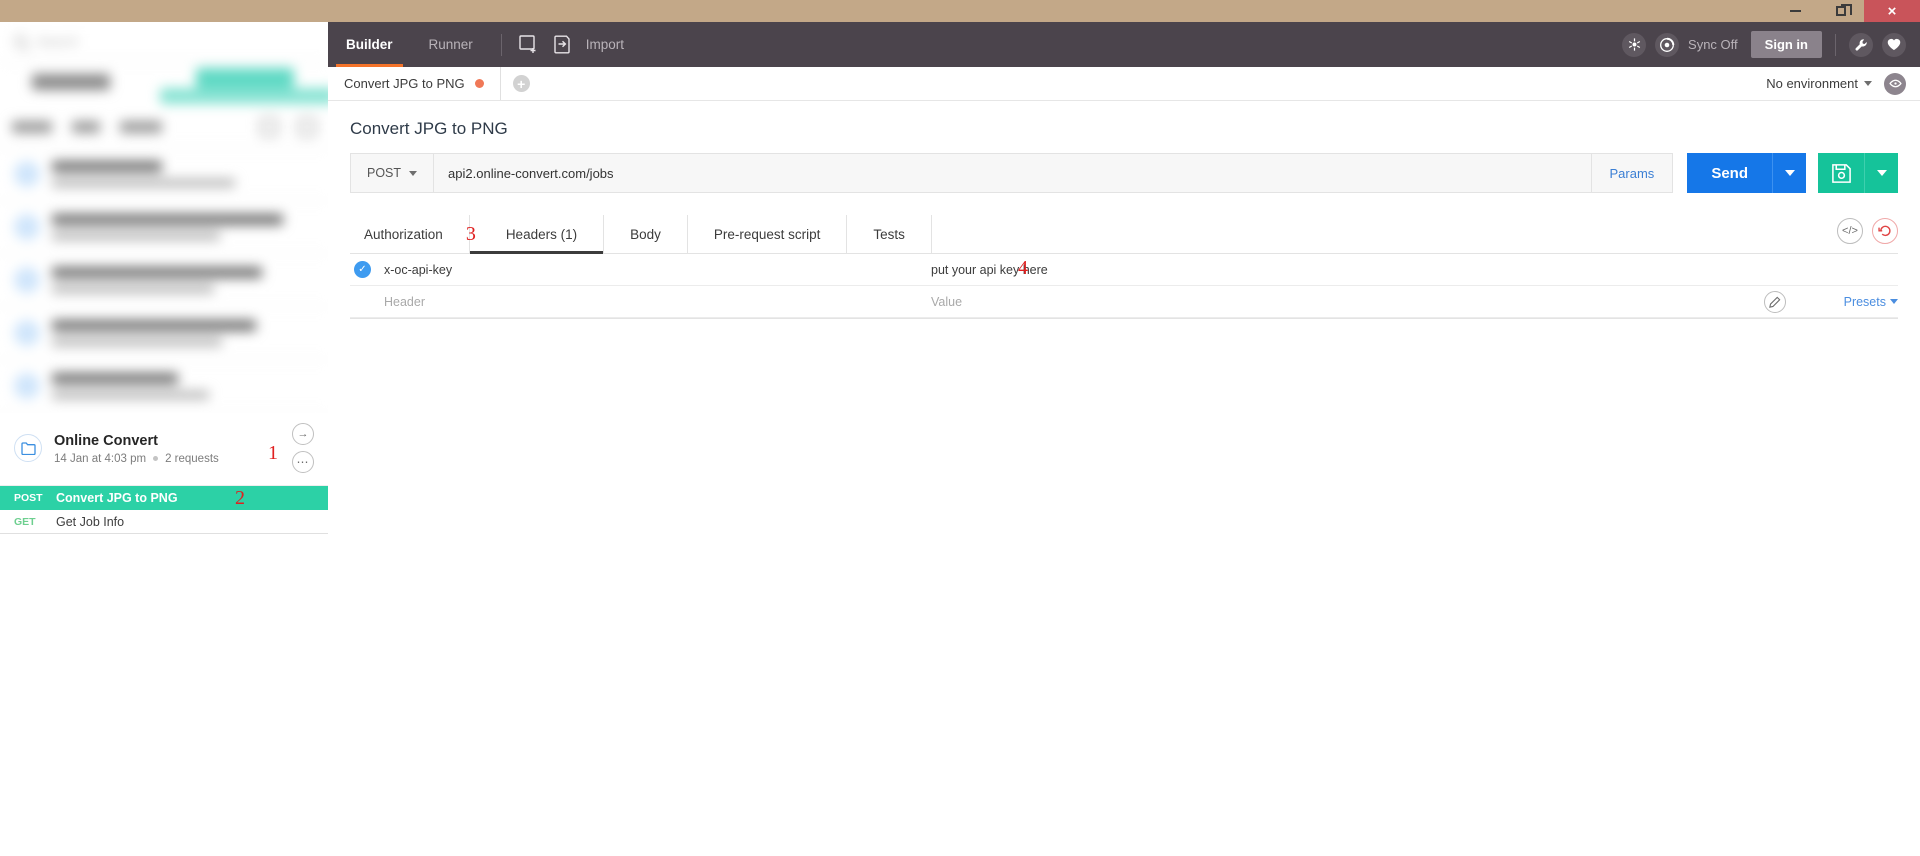 The width and height of the screenshot is (1920, 856). Describe the element at coordinates (563, 44) in the screenshot. I see `import-button` at that location.